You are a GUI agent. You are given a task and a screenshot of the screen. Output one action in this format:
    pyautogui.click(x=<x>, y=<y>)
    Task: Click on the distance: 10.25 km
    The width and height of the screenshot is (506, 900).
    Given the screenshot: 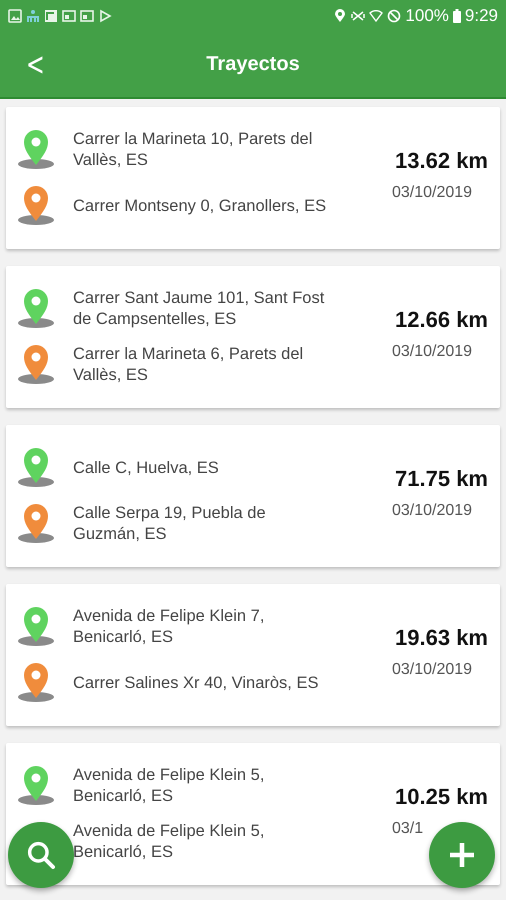 What is the action you would take?
    pyautogui.click(x=441, y=797)
    